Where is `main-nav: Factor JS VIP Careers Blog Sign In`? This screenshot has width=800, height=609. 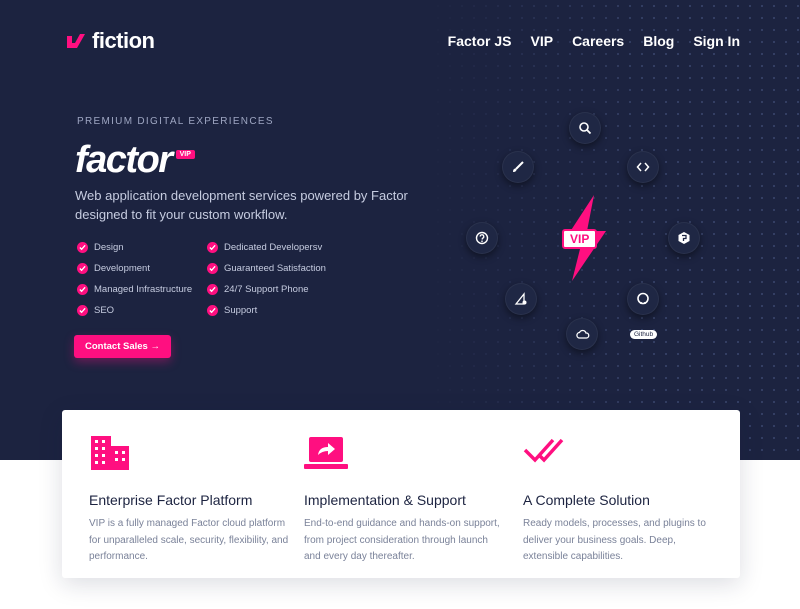 main-nav: Factor JS VIP Careers Blog Sign In is located at coordinates (594, 41).